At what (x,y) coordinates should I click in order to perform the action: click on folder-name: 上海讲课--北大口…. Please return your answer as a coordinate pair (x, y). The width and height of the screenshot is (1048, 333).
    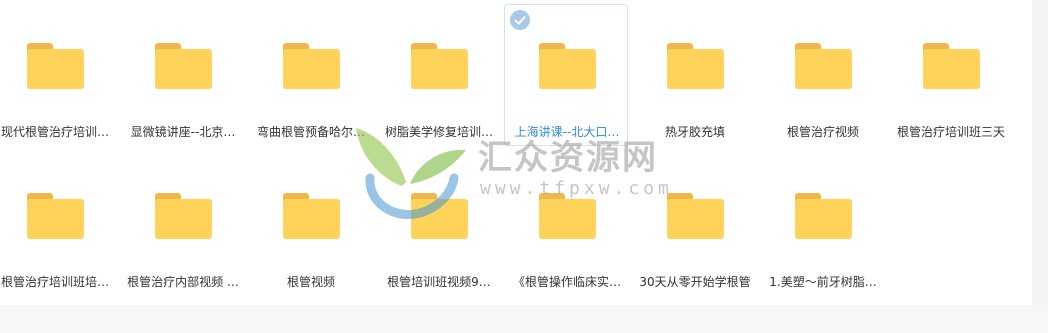
    Looking at the image, I should click on (567, 132).